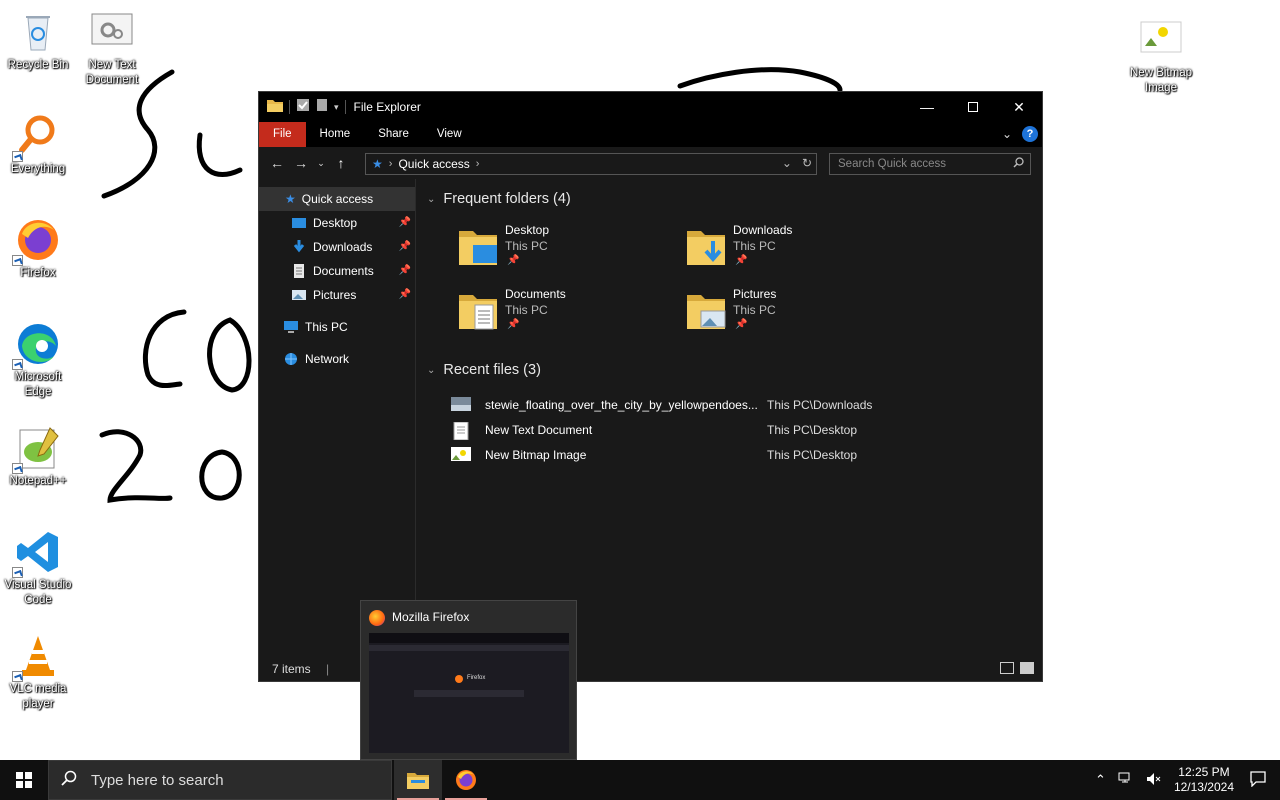 The image size is (1280, 800). Describe the element at coordinates (1126, 780) in the screenshot. I see `network-icon` at that location.